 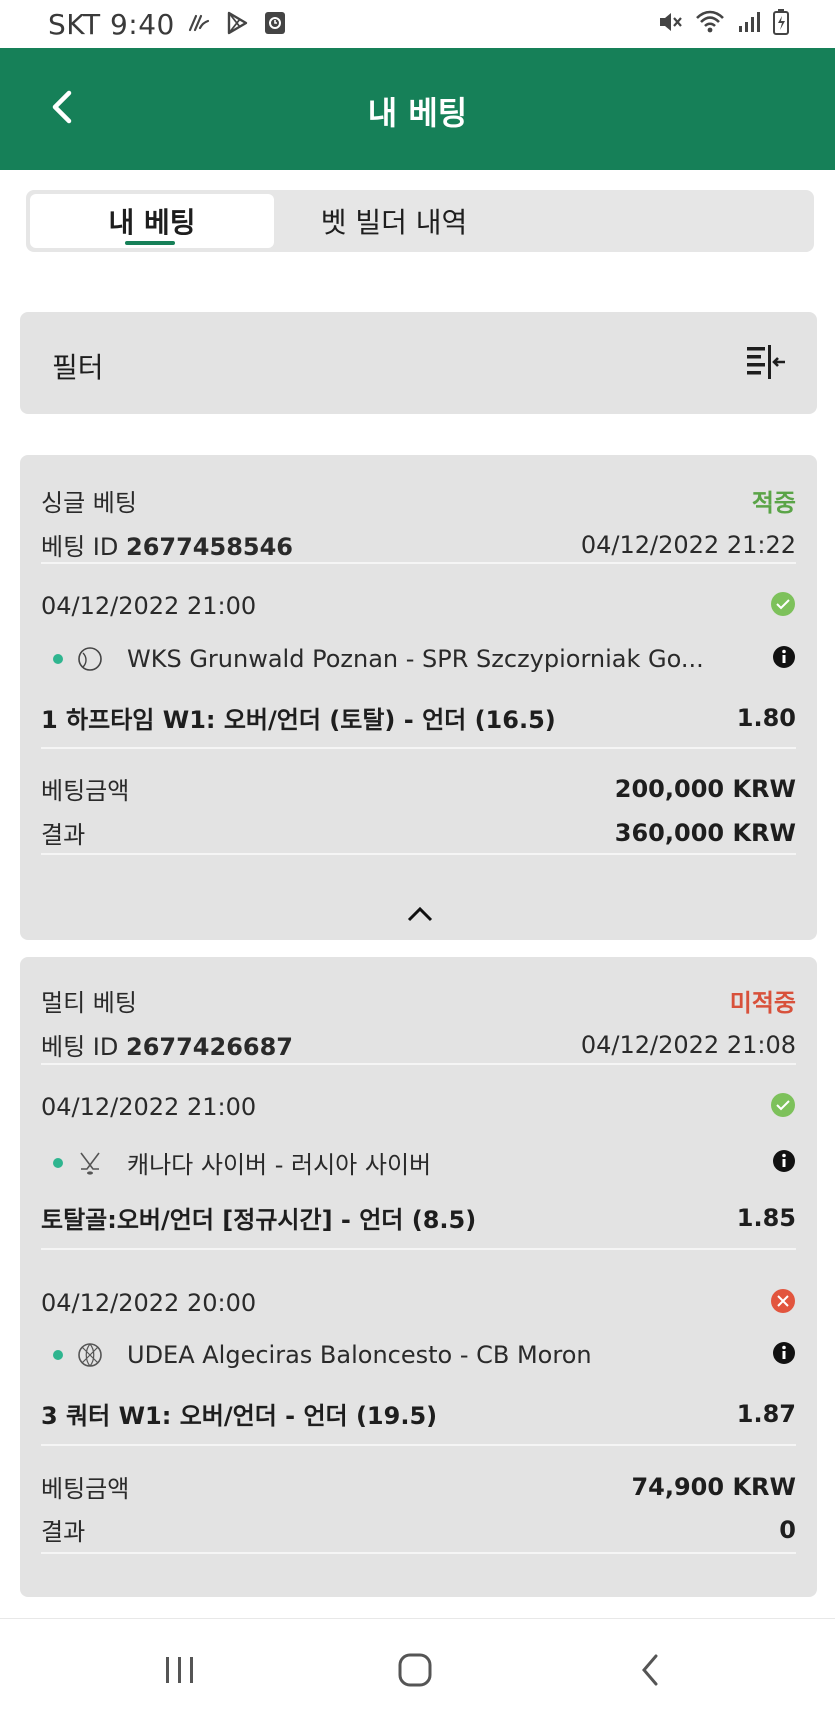 What do you see at coordinates (688, 544) in the screenshot?
I see `bet-placed-time: 04/12/2022 21:22` at bounding box center [688, 544].